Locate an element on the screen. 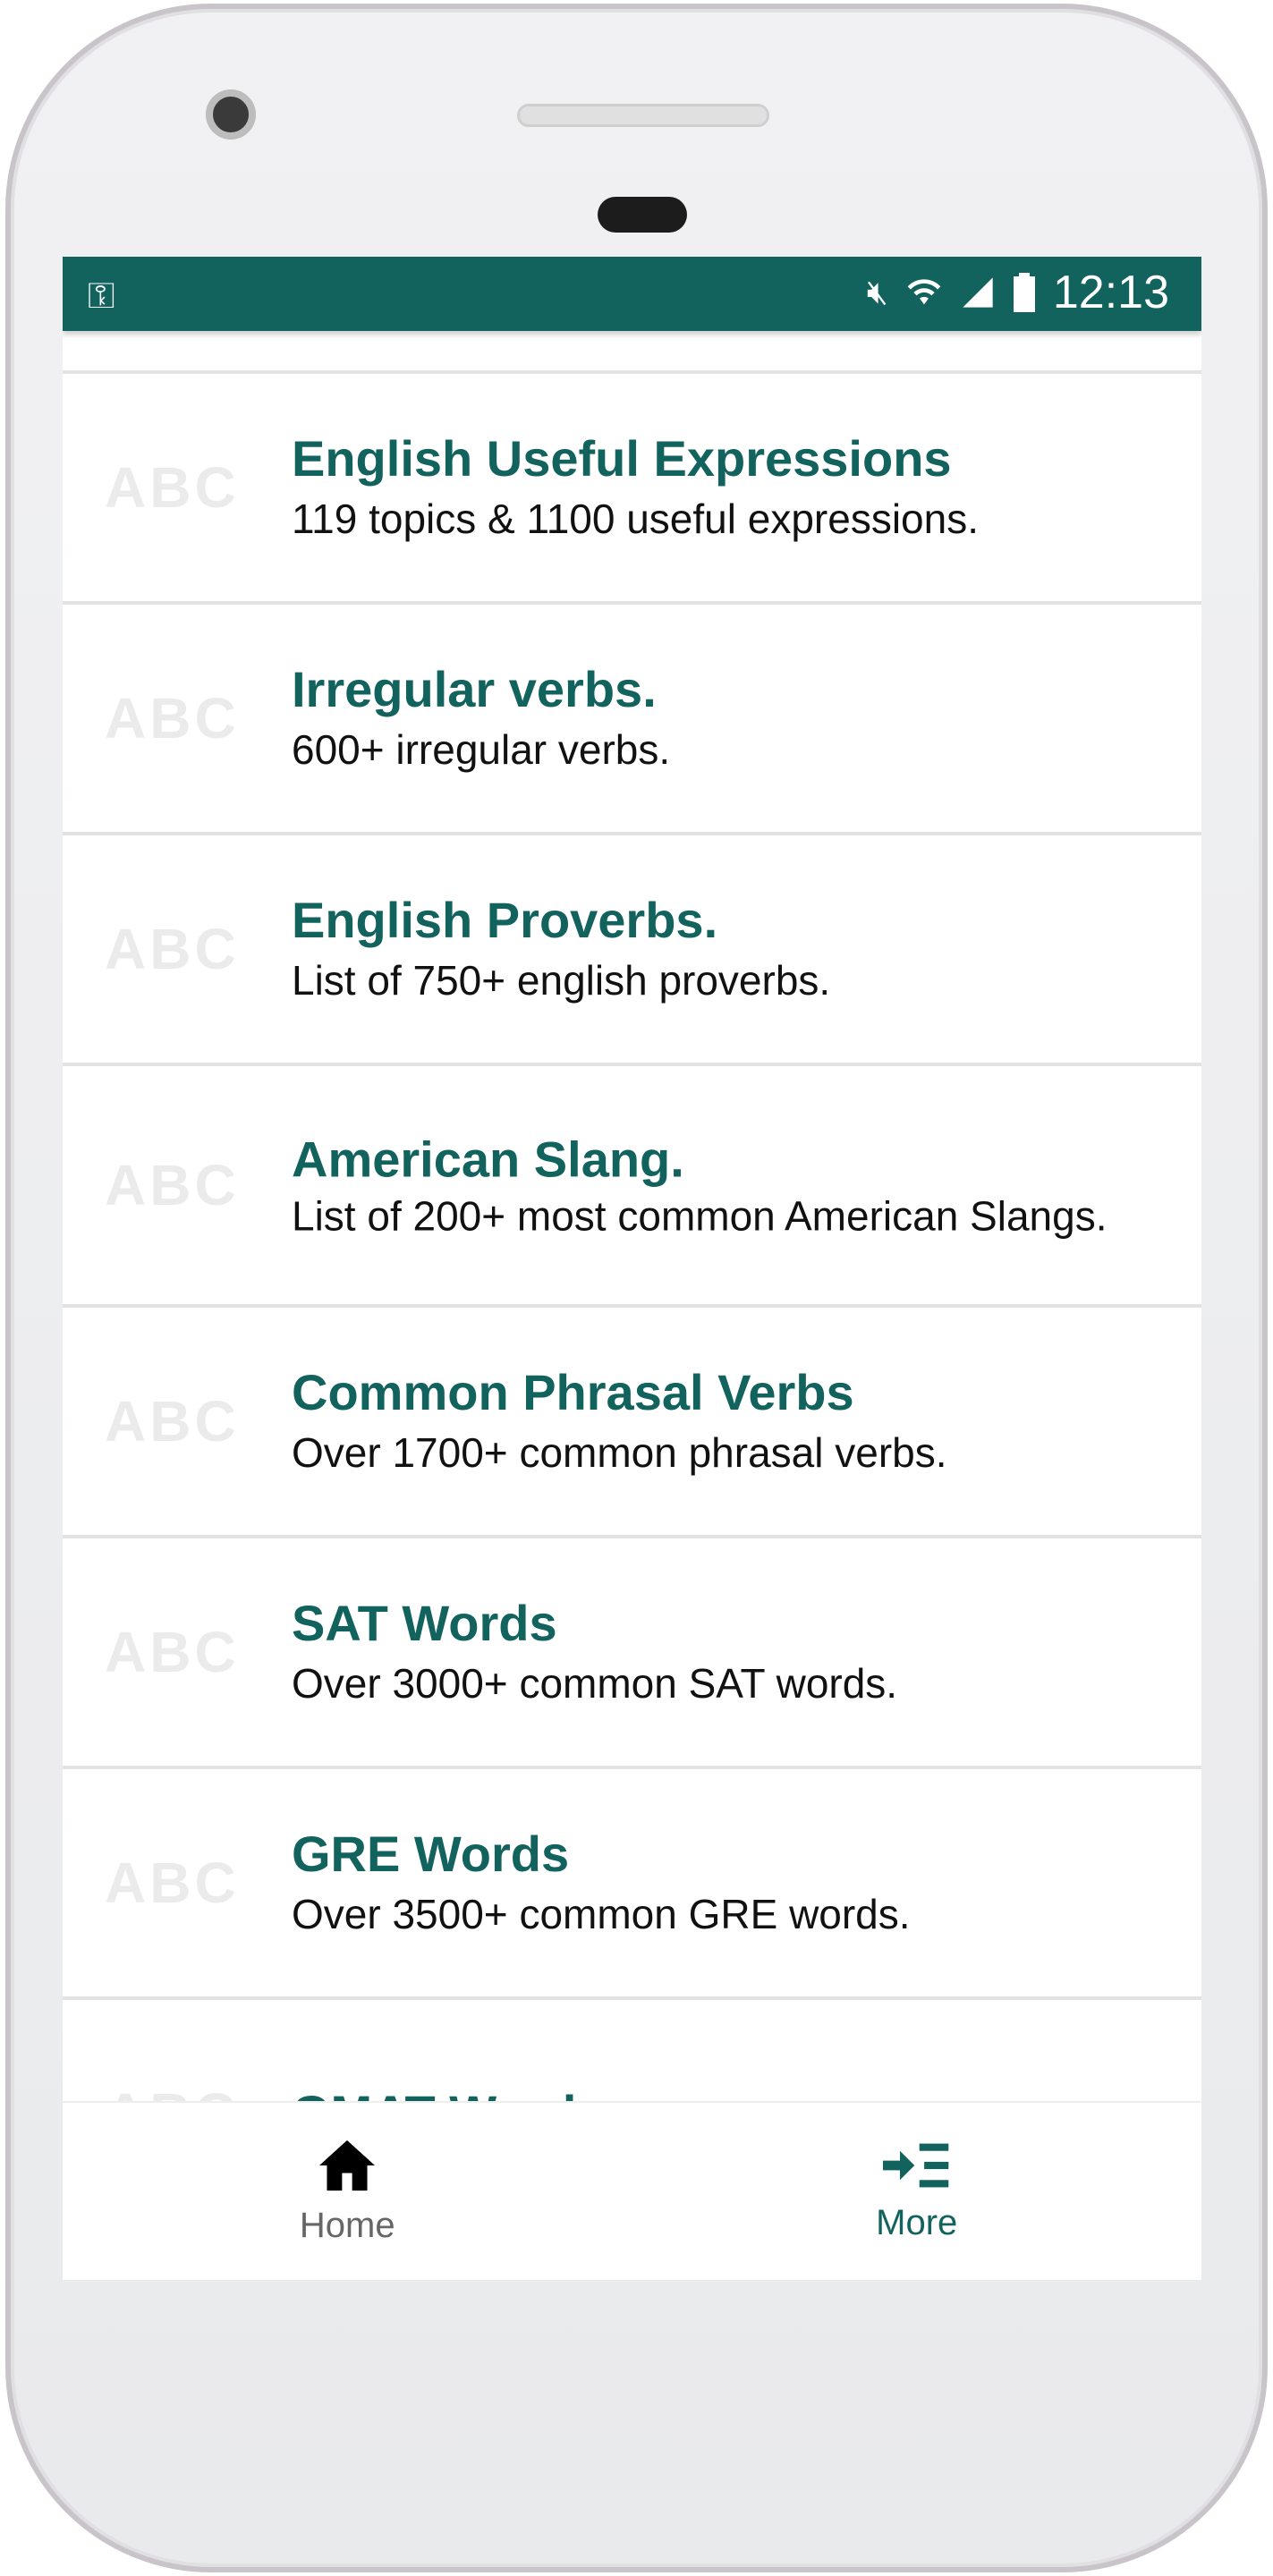 The height and width of the screenshot is (2576, 1273). item-title: SAT Words is located at coordinates (424, 1622).